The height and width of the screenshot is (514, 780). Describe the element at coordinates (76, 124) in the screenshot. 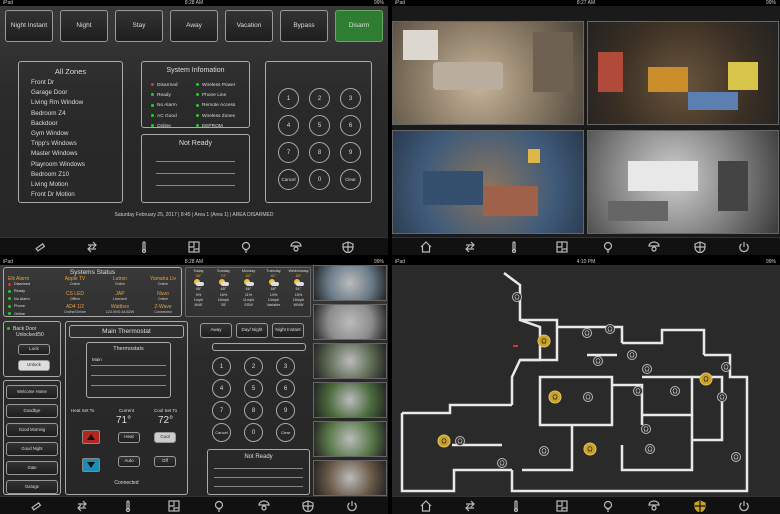

I see `zone-item: Backdoor` at that location.